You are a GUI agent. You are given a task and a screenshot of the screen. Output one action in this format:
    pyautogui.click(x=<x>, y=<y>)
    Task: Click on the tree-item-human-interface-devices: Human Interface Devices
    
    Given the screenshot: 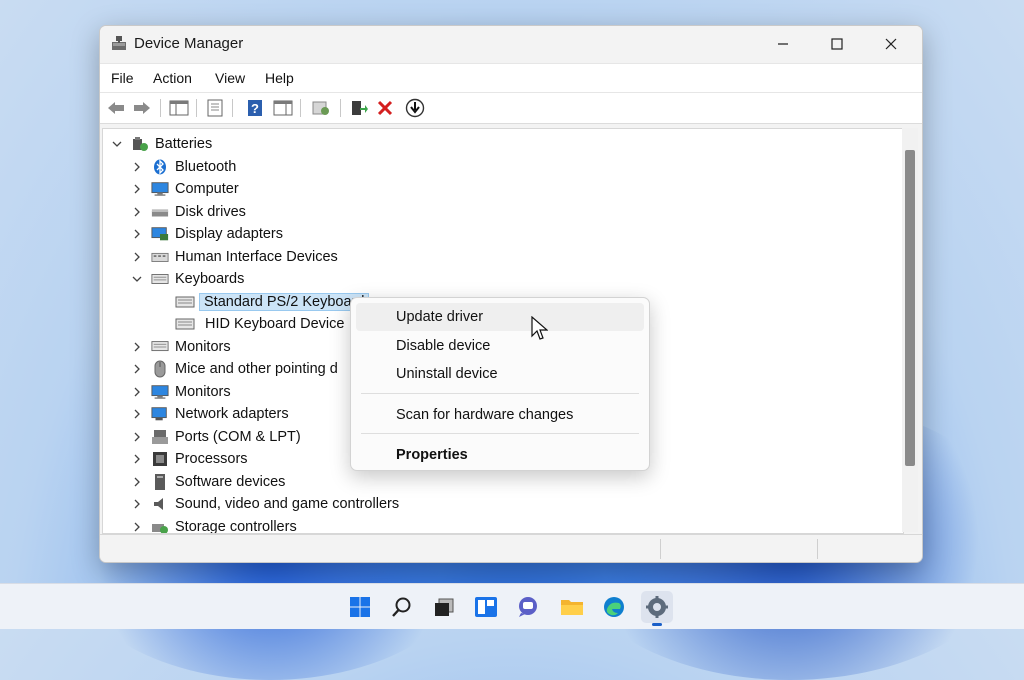 What is the action you would take?
    pyautogui.click(x=234, y=257)
    